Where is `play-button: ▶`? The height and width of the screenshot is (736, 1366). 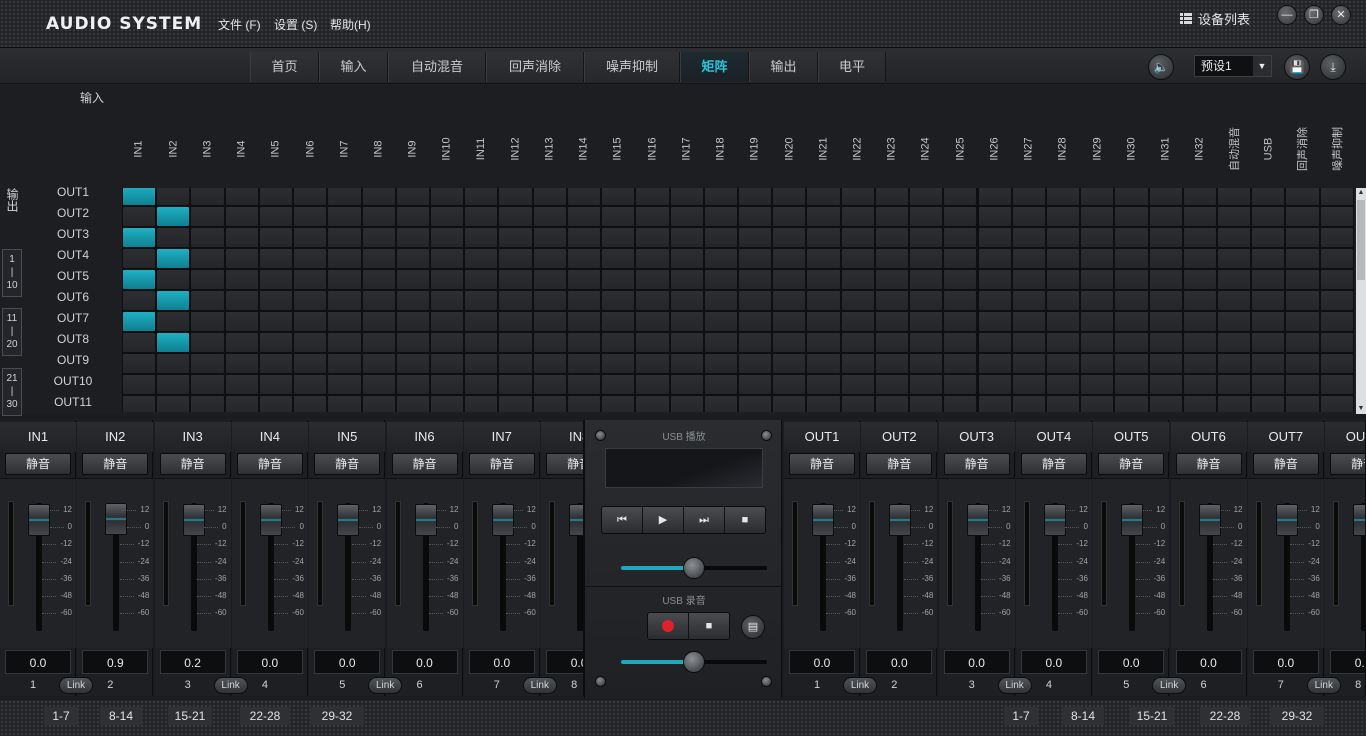 play-button: ▶ is located at coordinates (663, 520).